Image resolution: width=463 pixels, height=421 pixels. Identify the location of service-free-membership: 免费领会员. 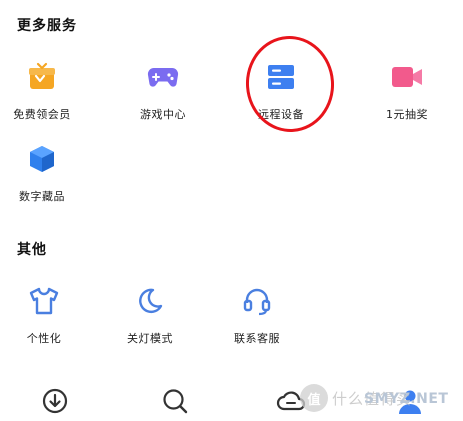
(43, 91).